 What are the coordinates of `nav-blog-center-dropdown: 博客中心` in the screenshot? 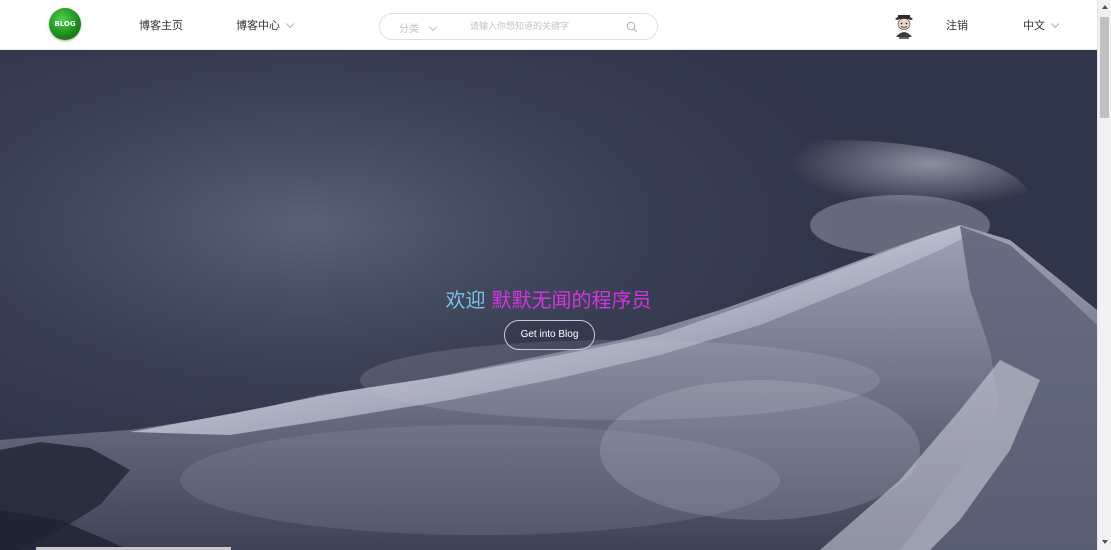 It's located at (265, 25).